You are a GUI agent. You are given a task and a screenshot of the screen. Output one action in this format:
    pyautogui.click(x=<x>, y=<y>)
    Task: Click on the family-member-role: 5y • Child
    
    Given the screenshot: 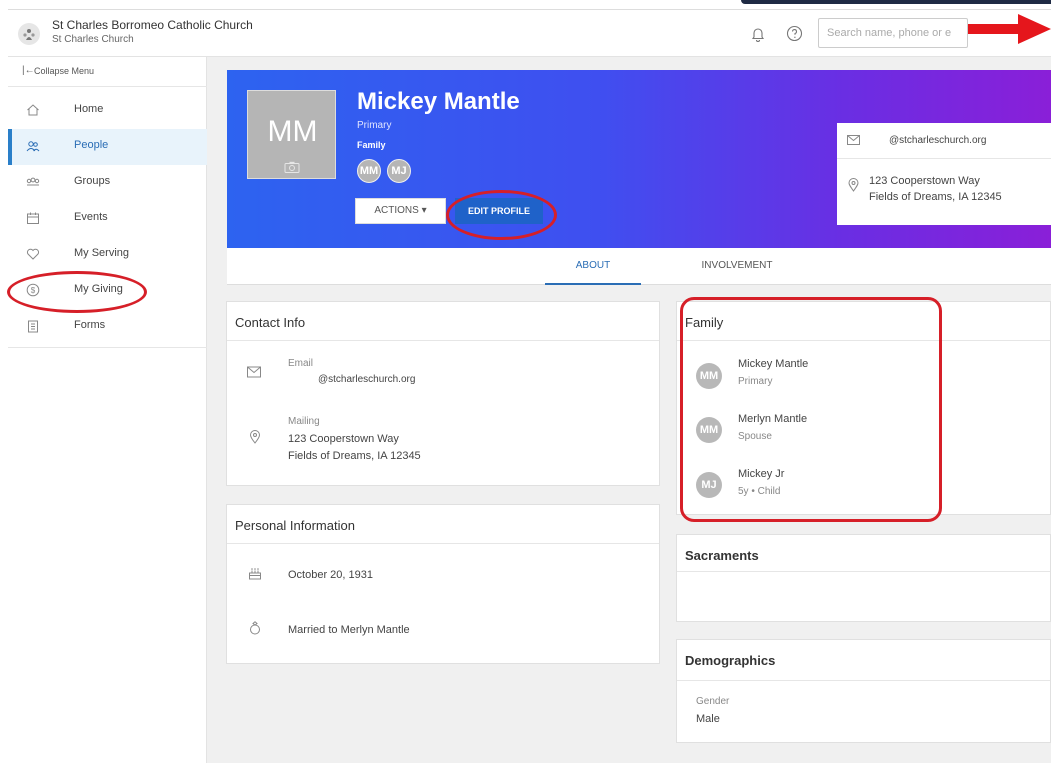 What is the action you would take?
    pyautogui.click(x=759, y=491)
    